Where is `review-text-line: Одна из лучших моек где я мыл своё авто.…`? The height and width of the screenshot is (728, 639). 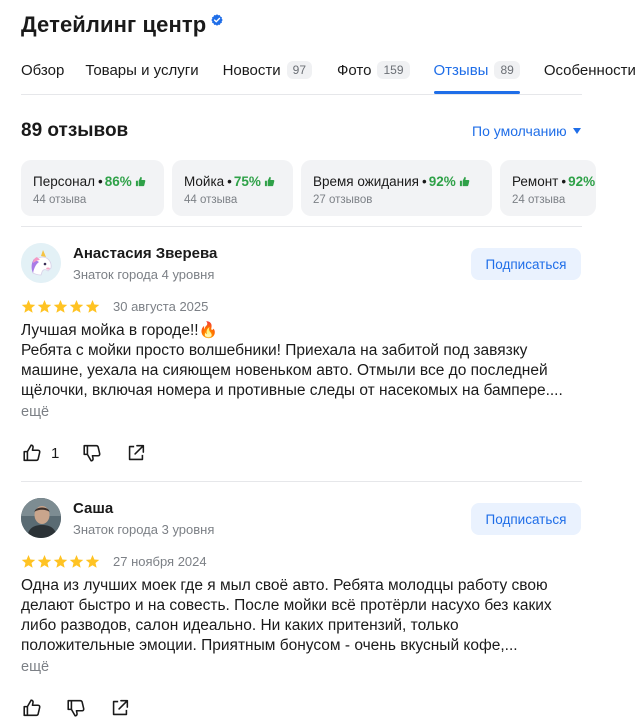 review-text-line: Одна из лучших моек где я мыл своё авто.… is located at coordinates (284, 585).